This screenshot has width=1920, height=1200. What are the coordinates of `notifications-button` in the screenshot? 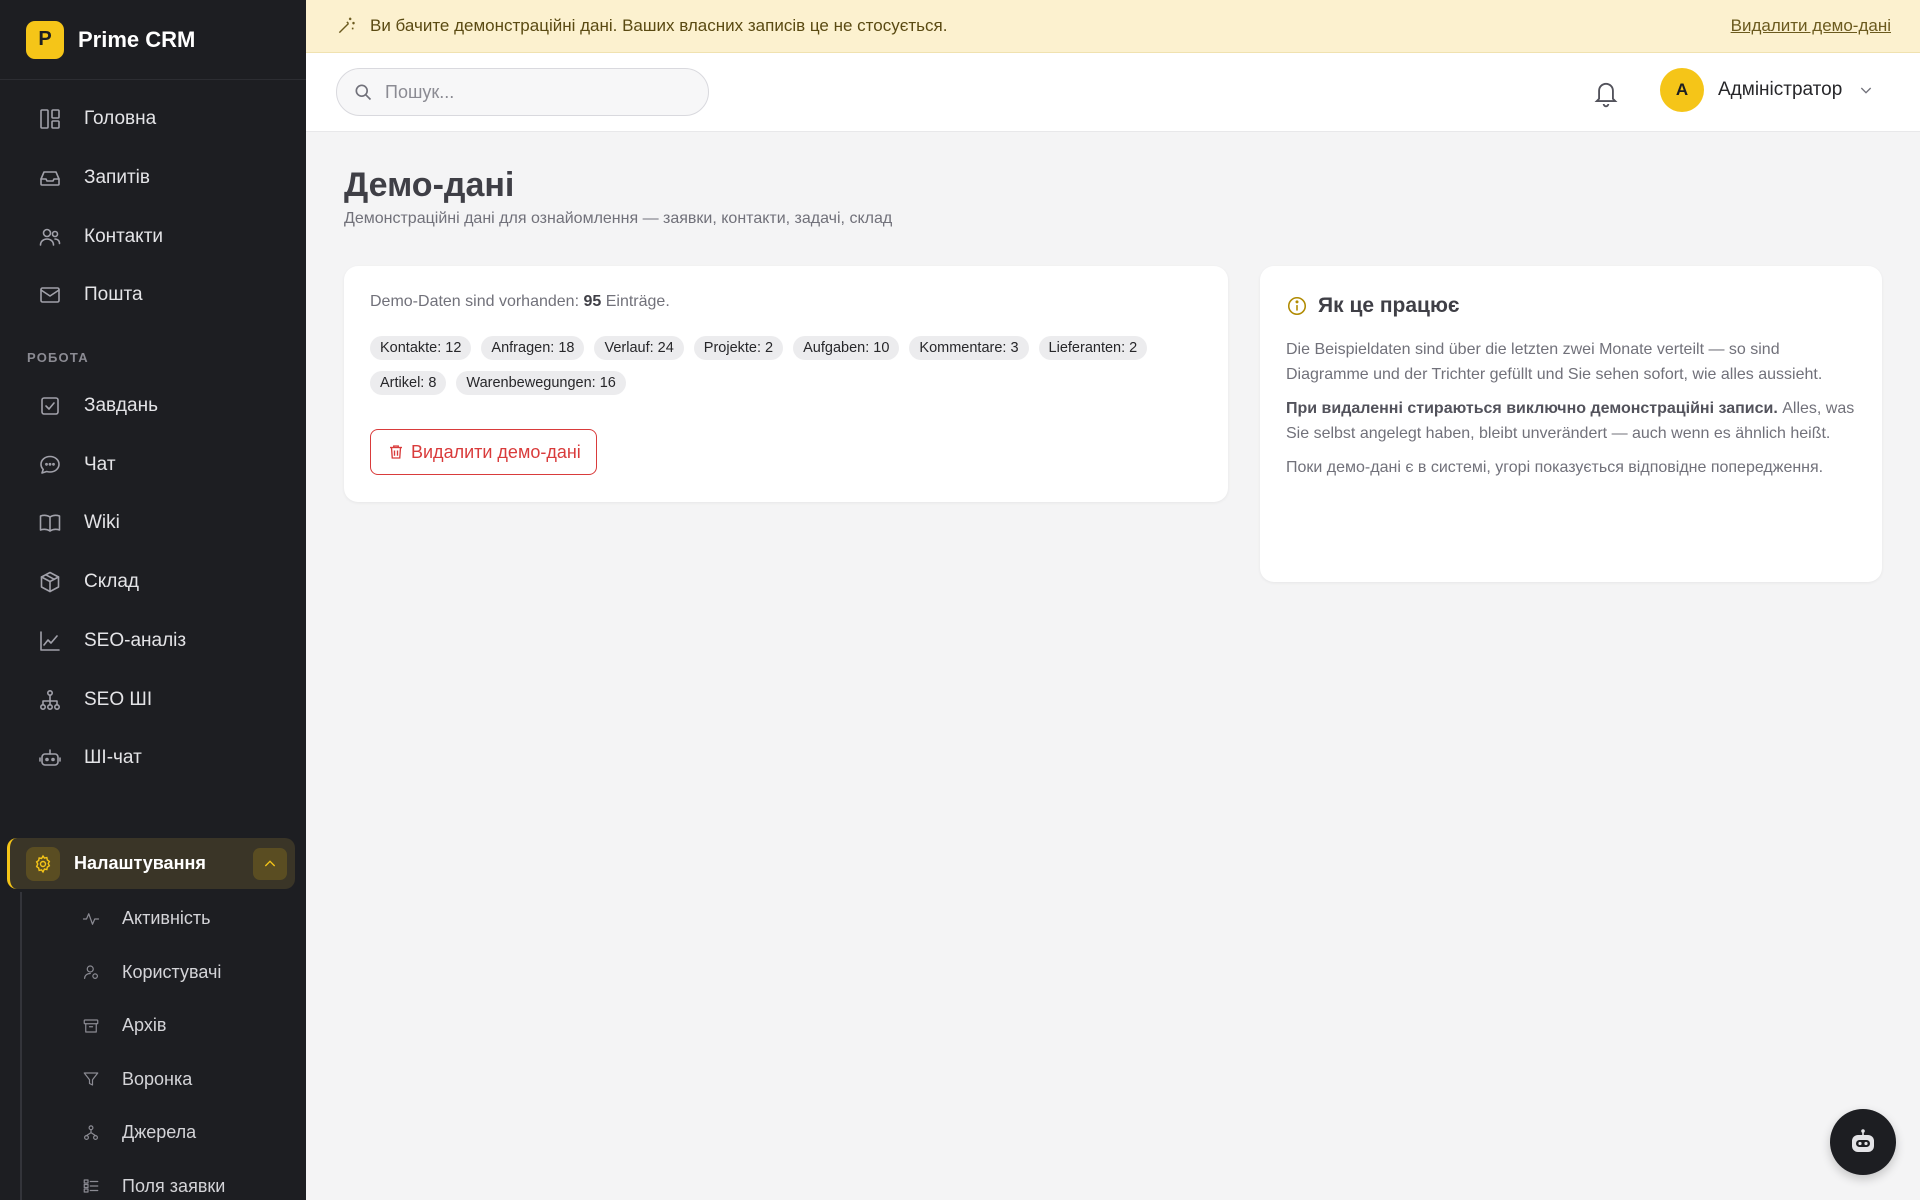 It's located at (1606, 93).